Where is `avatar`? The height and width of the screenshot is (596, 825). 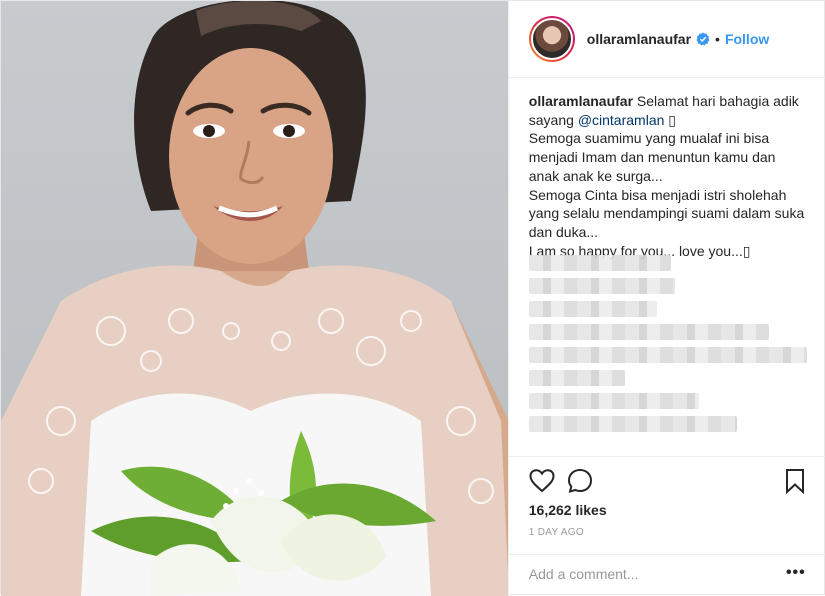
avatar is located at coordinates (551, 39).